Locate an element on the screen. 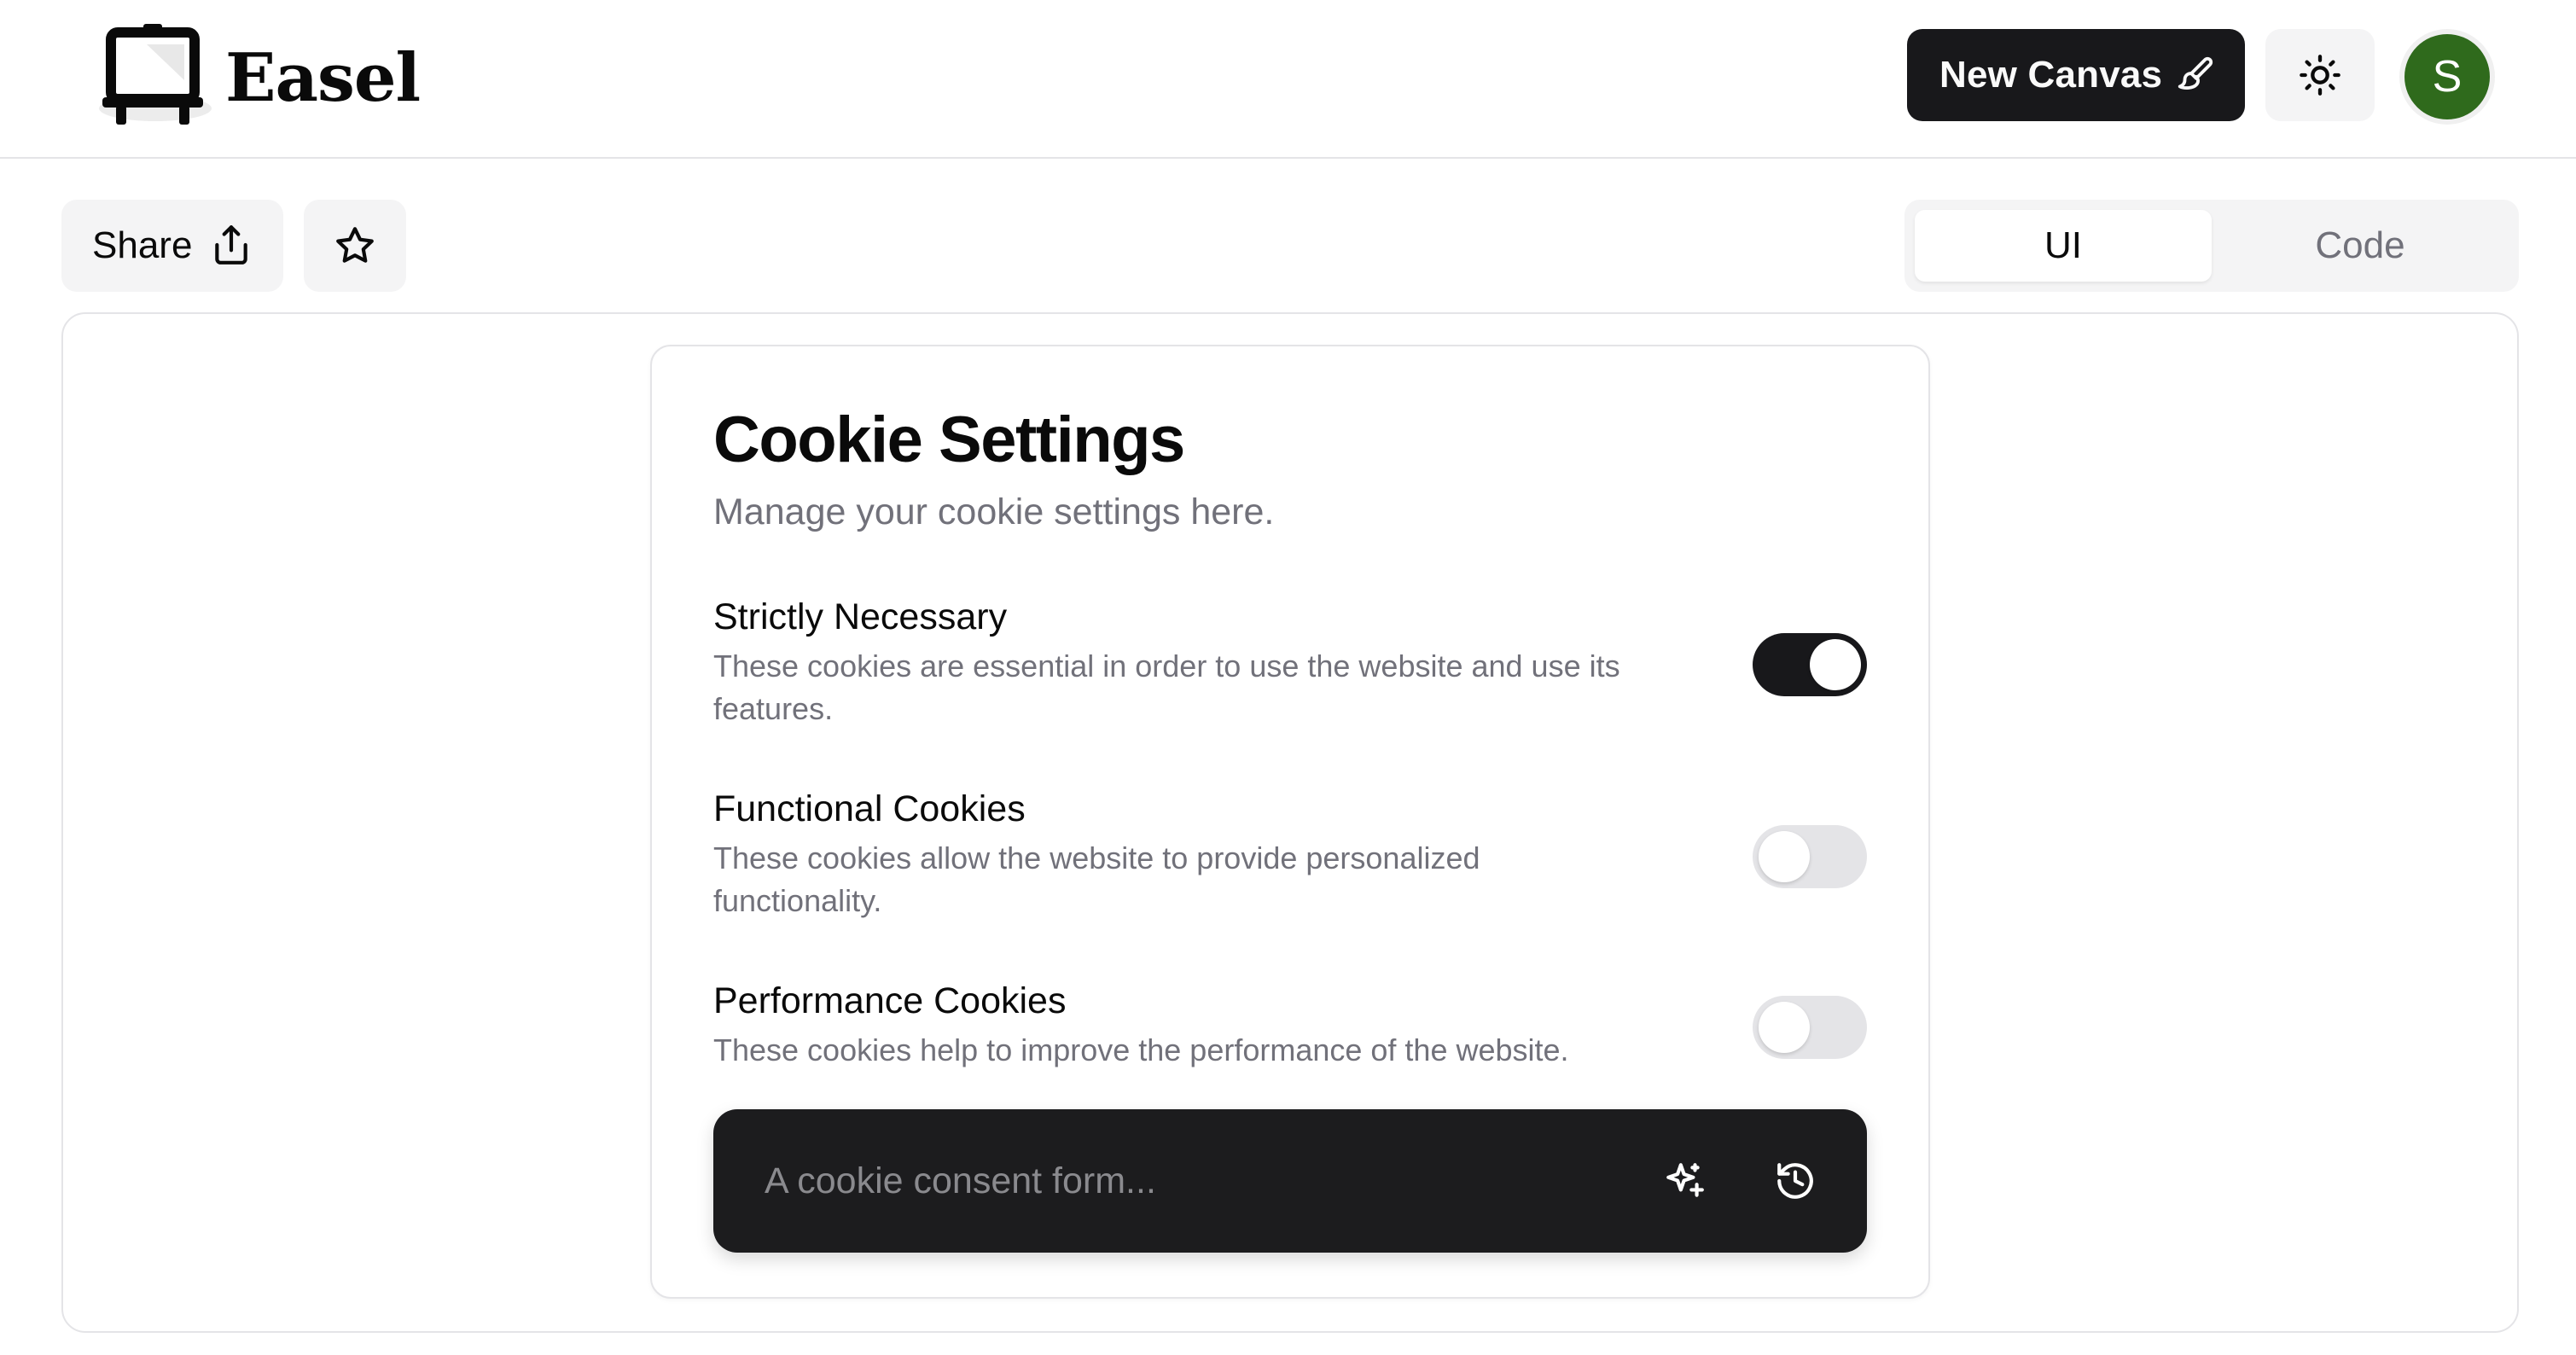 The width and height of the screenshot is (2576, 1355). theme-toggle-button is located at coordinates (2320, 75).